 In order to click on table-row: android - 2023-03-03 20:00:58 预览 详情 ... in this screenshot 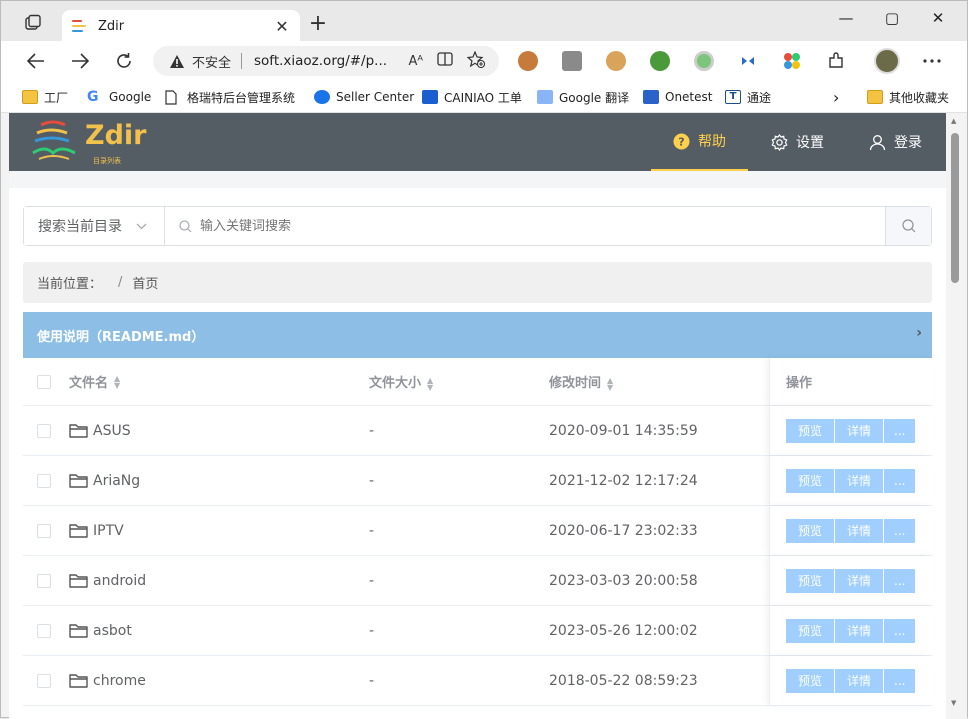, I will do `click(477, 581)`.